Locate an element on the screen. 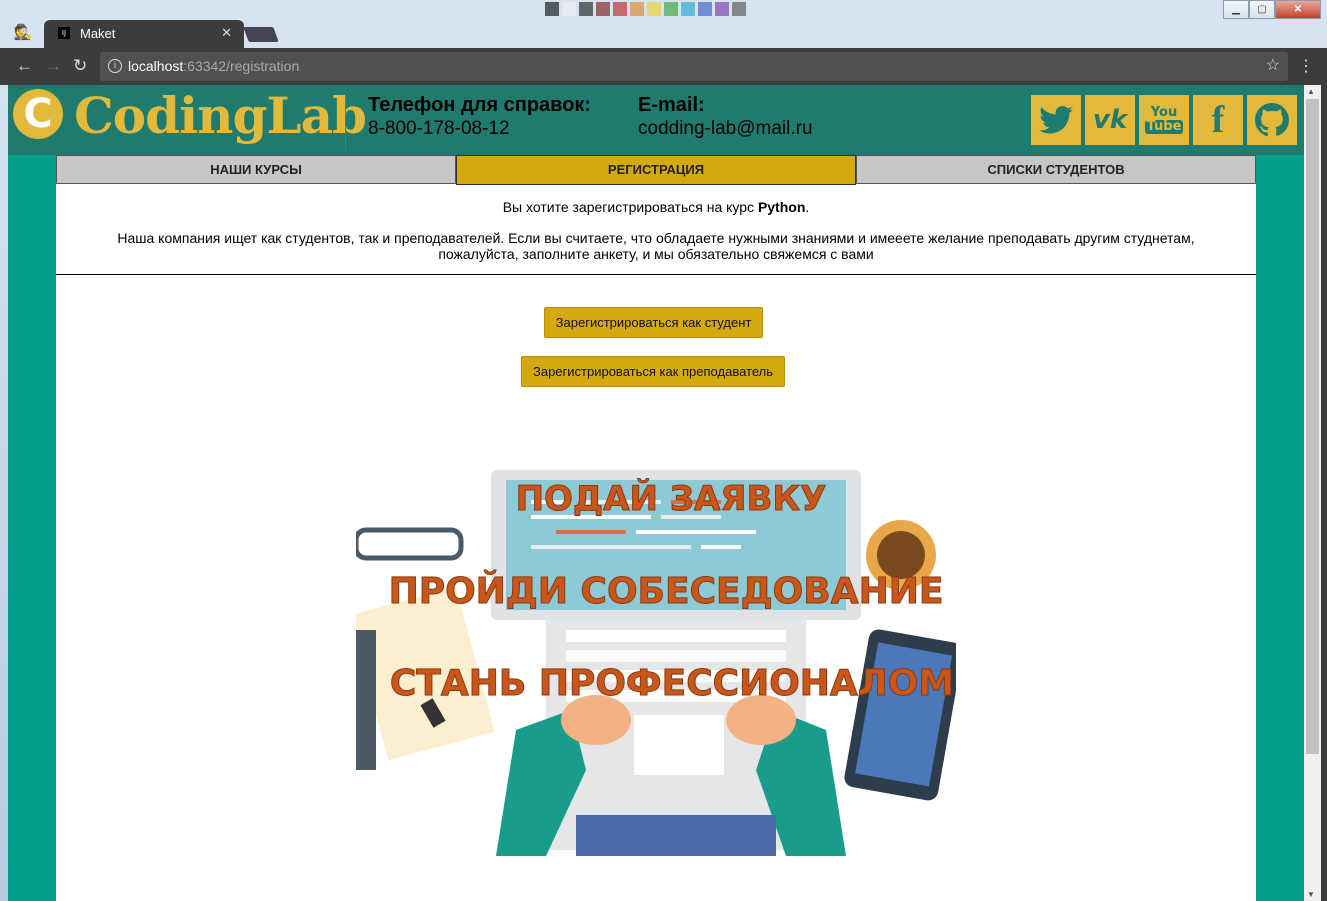 The width and height of the screenshot is (1327, 901). phone-value: 8-800-178-08-12 is located at coordinates (439, 128).